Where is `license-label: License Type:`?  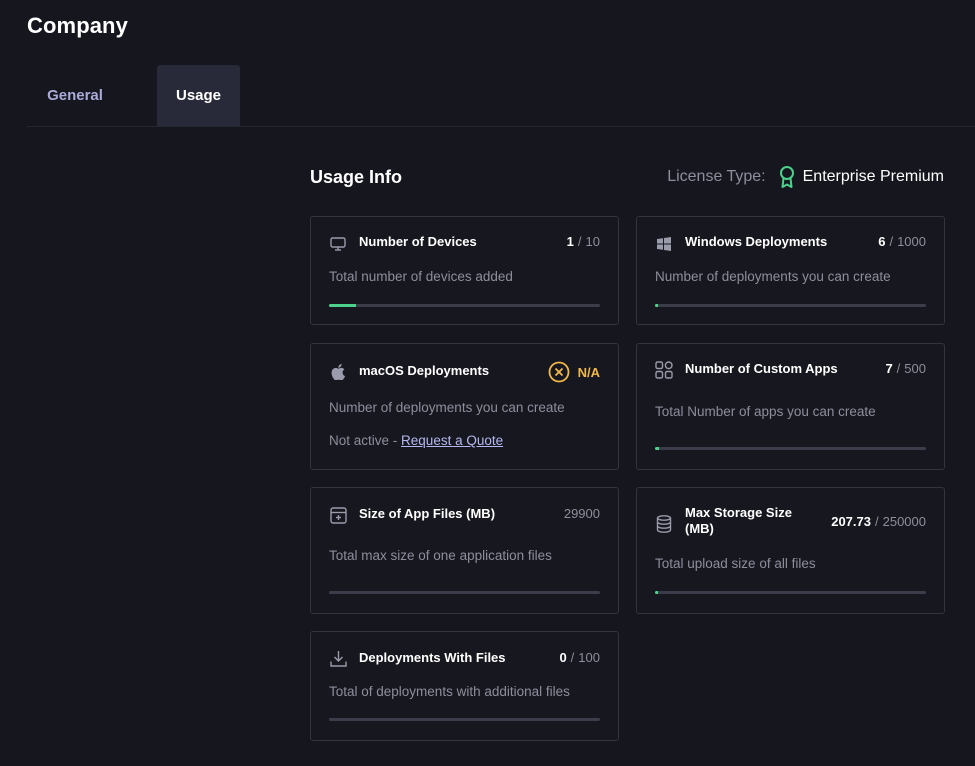
license-label: License Type: is located at coordinates (716, 176).